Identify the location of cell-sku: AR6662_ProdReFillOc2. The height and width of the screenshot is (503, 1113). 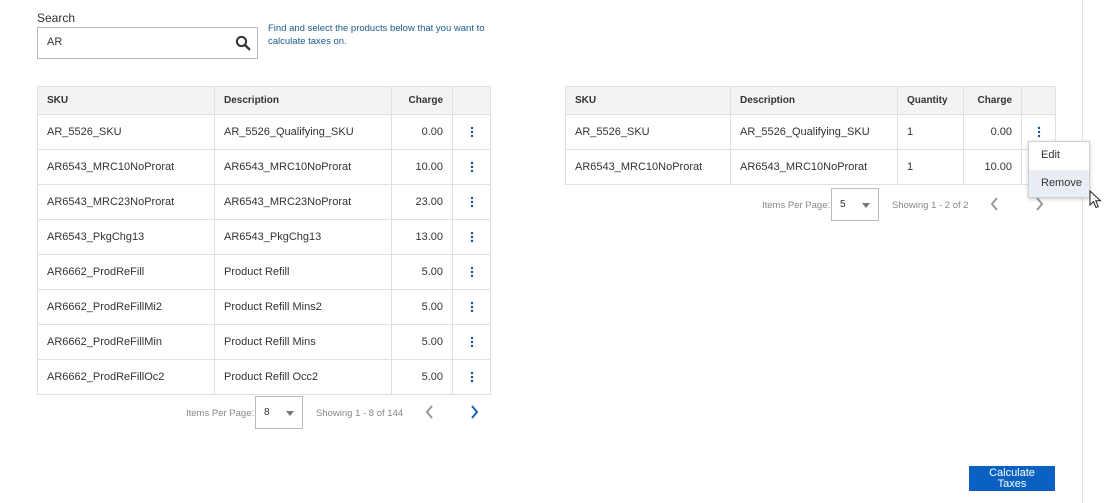
(126, 377).